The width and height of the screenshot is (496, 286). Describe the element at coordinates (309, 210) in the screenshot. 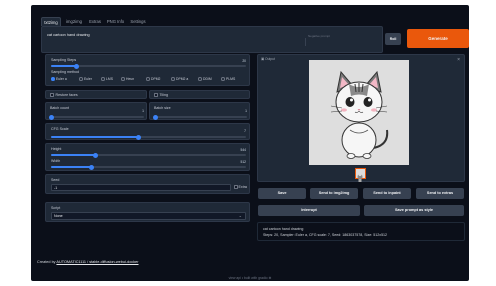

I see `interrupt-button: Interrupt` at that location.